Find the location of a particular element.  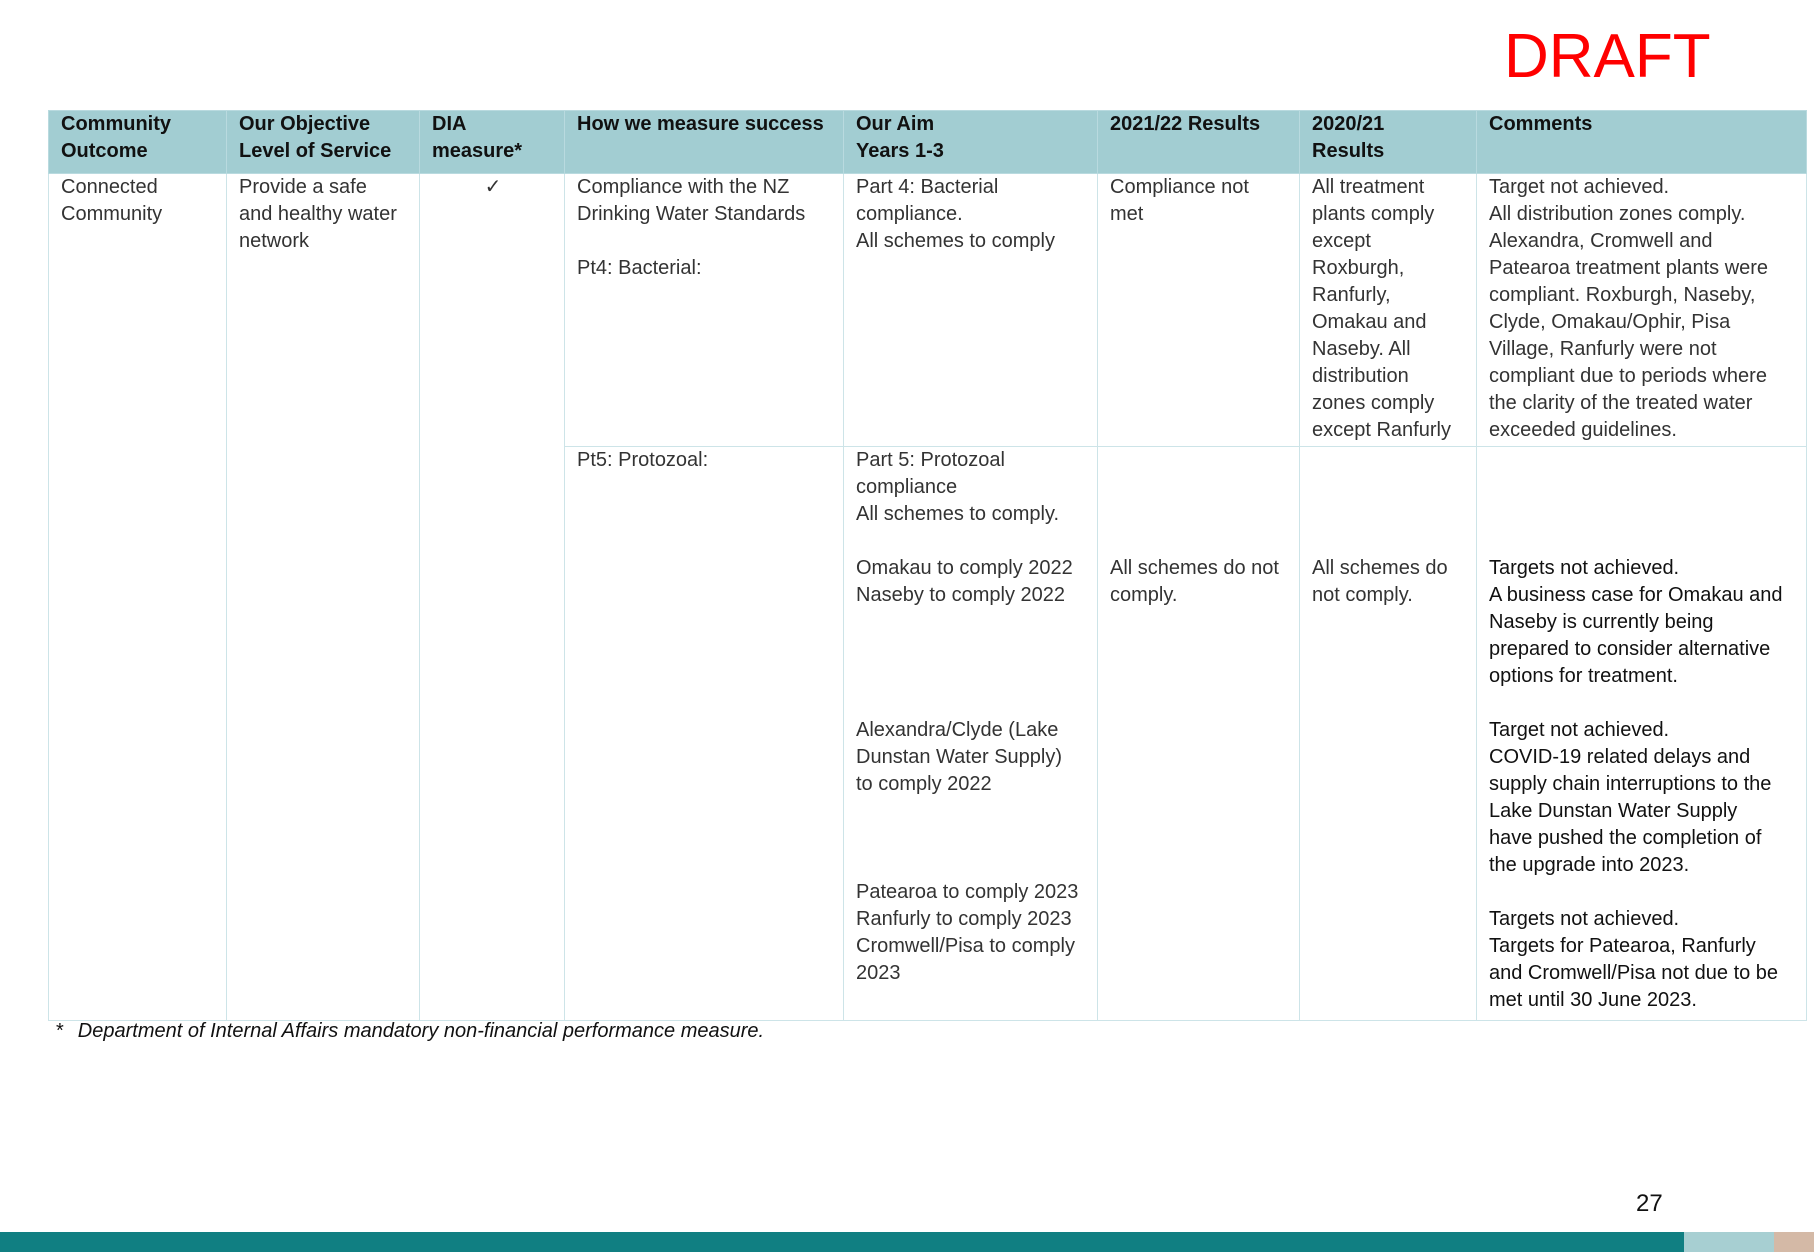

header-community-outcome: Community Outcome is located at coordinates (137, 142).